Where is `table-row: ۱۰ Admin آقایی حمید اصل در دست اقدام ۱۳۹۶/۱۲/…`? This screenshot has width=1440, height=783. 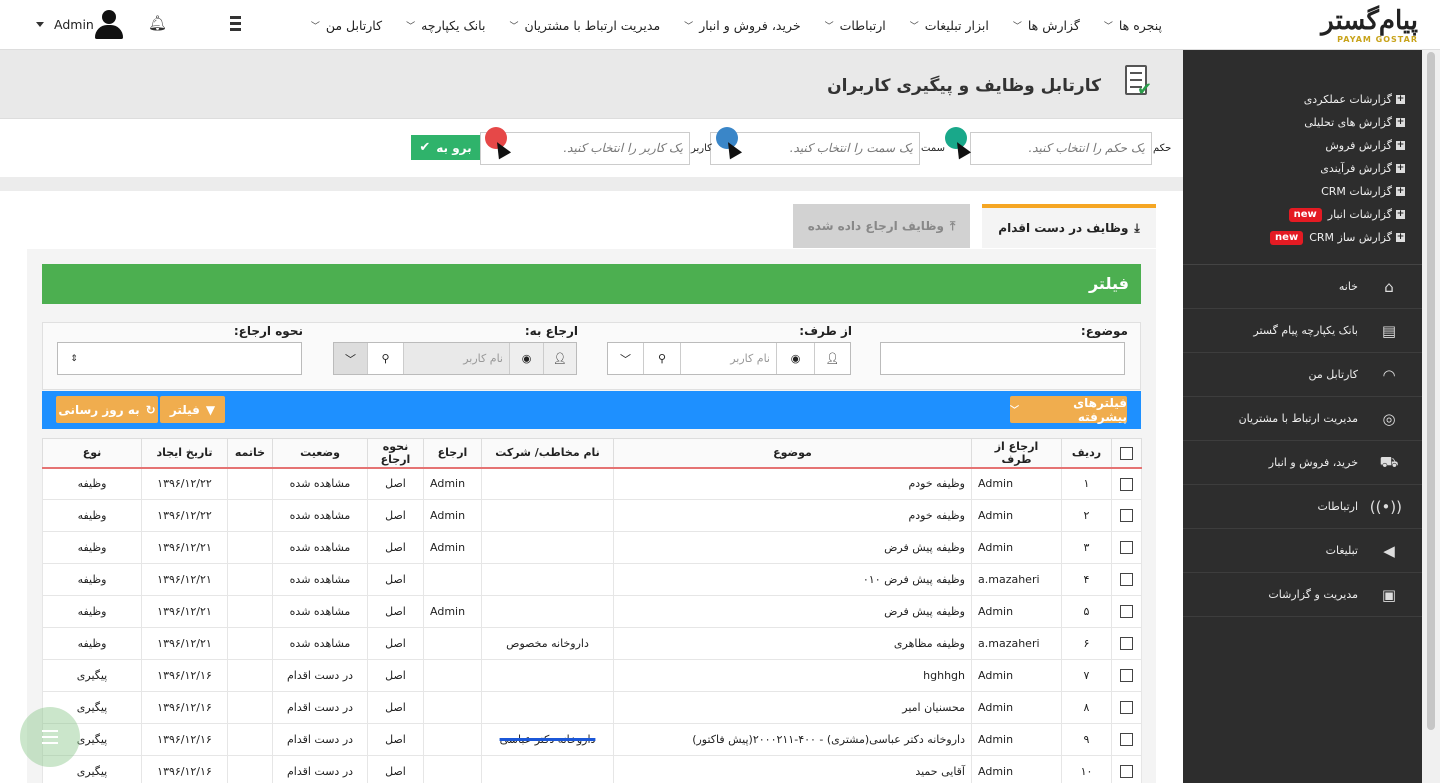 table-row: ۱۰ Admin آقایی حمید اصل در دست اقدام ۱۳۹۶/۱۲/… is located at coordinates (592, 769).